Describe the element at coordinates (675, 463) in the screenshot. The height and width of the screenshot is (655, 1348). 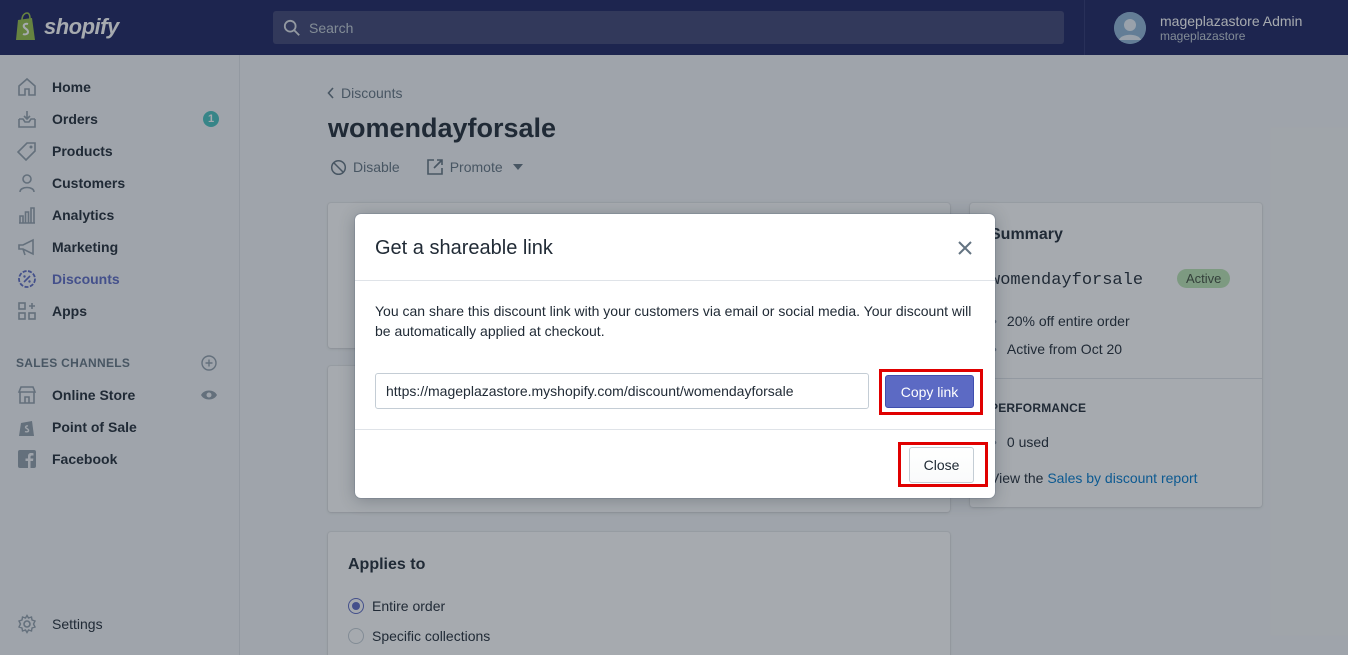
I see `modal-footer: Close` at that location.